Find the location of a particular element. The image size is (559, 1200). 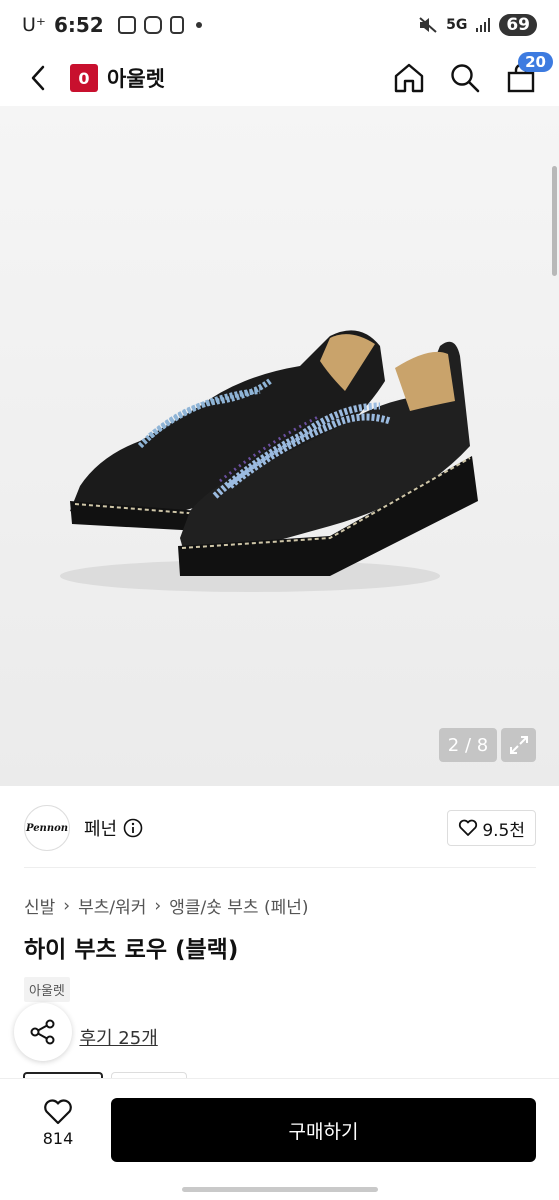

product-title: 하이 부츠 로우 (블랙) is located at coordinates (131, 950).